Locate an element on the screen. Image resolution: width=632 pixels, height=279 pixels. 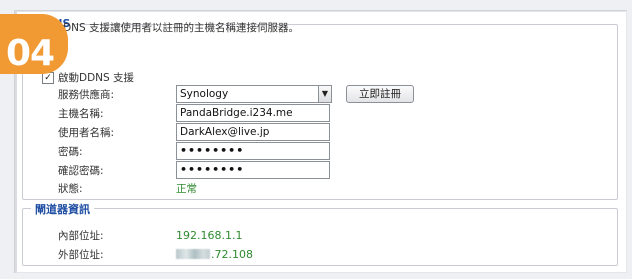
confirm-password-input: •••••••• is located at coordinates (253, 170).